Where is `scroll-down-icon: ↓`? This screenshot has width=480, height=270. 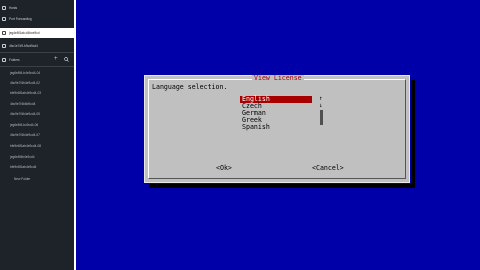 scroll-down-icon: ↓ is located at coordinates (321, 106).